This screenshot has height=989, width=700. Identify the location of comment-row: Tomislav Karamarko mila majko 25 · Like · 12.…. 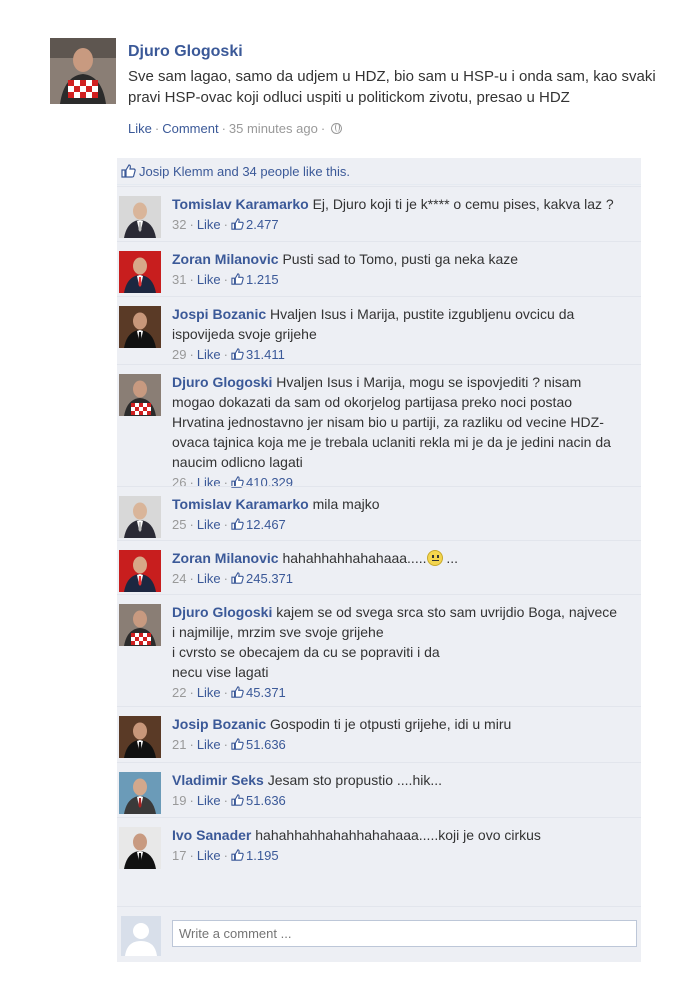
(379, 513).